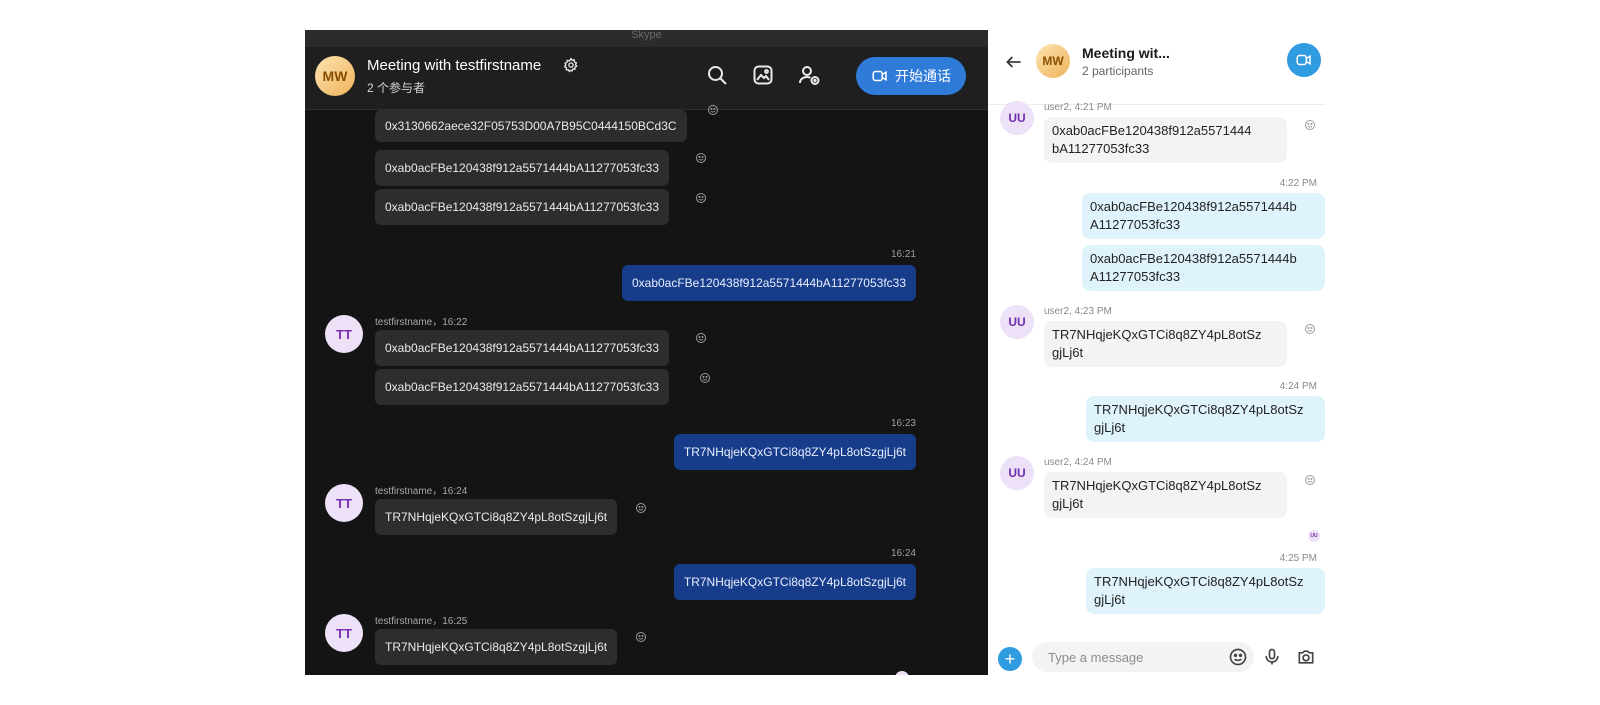  What do you see at coordinates (903, 254) in the screenshot?
I see `message-timestamp: 16:21` at bounding box center [903, 254].